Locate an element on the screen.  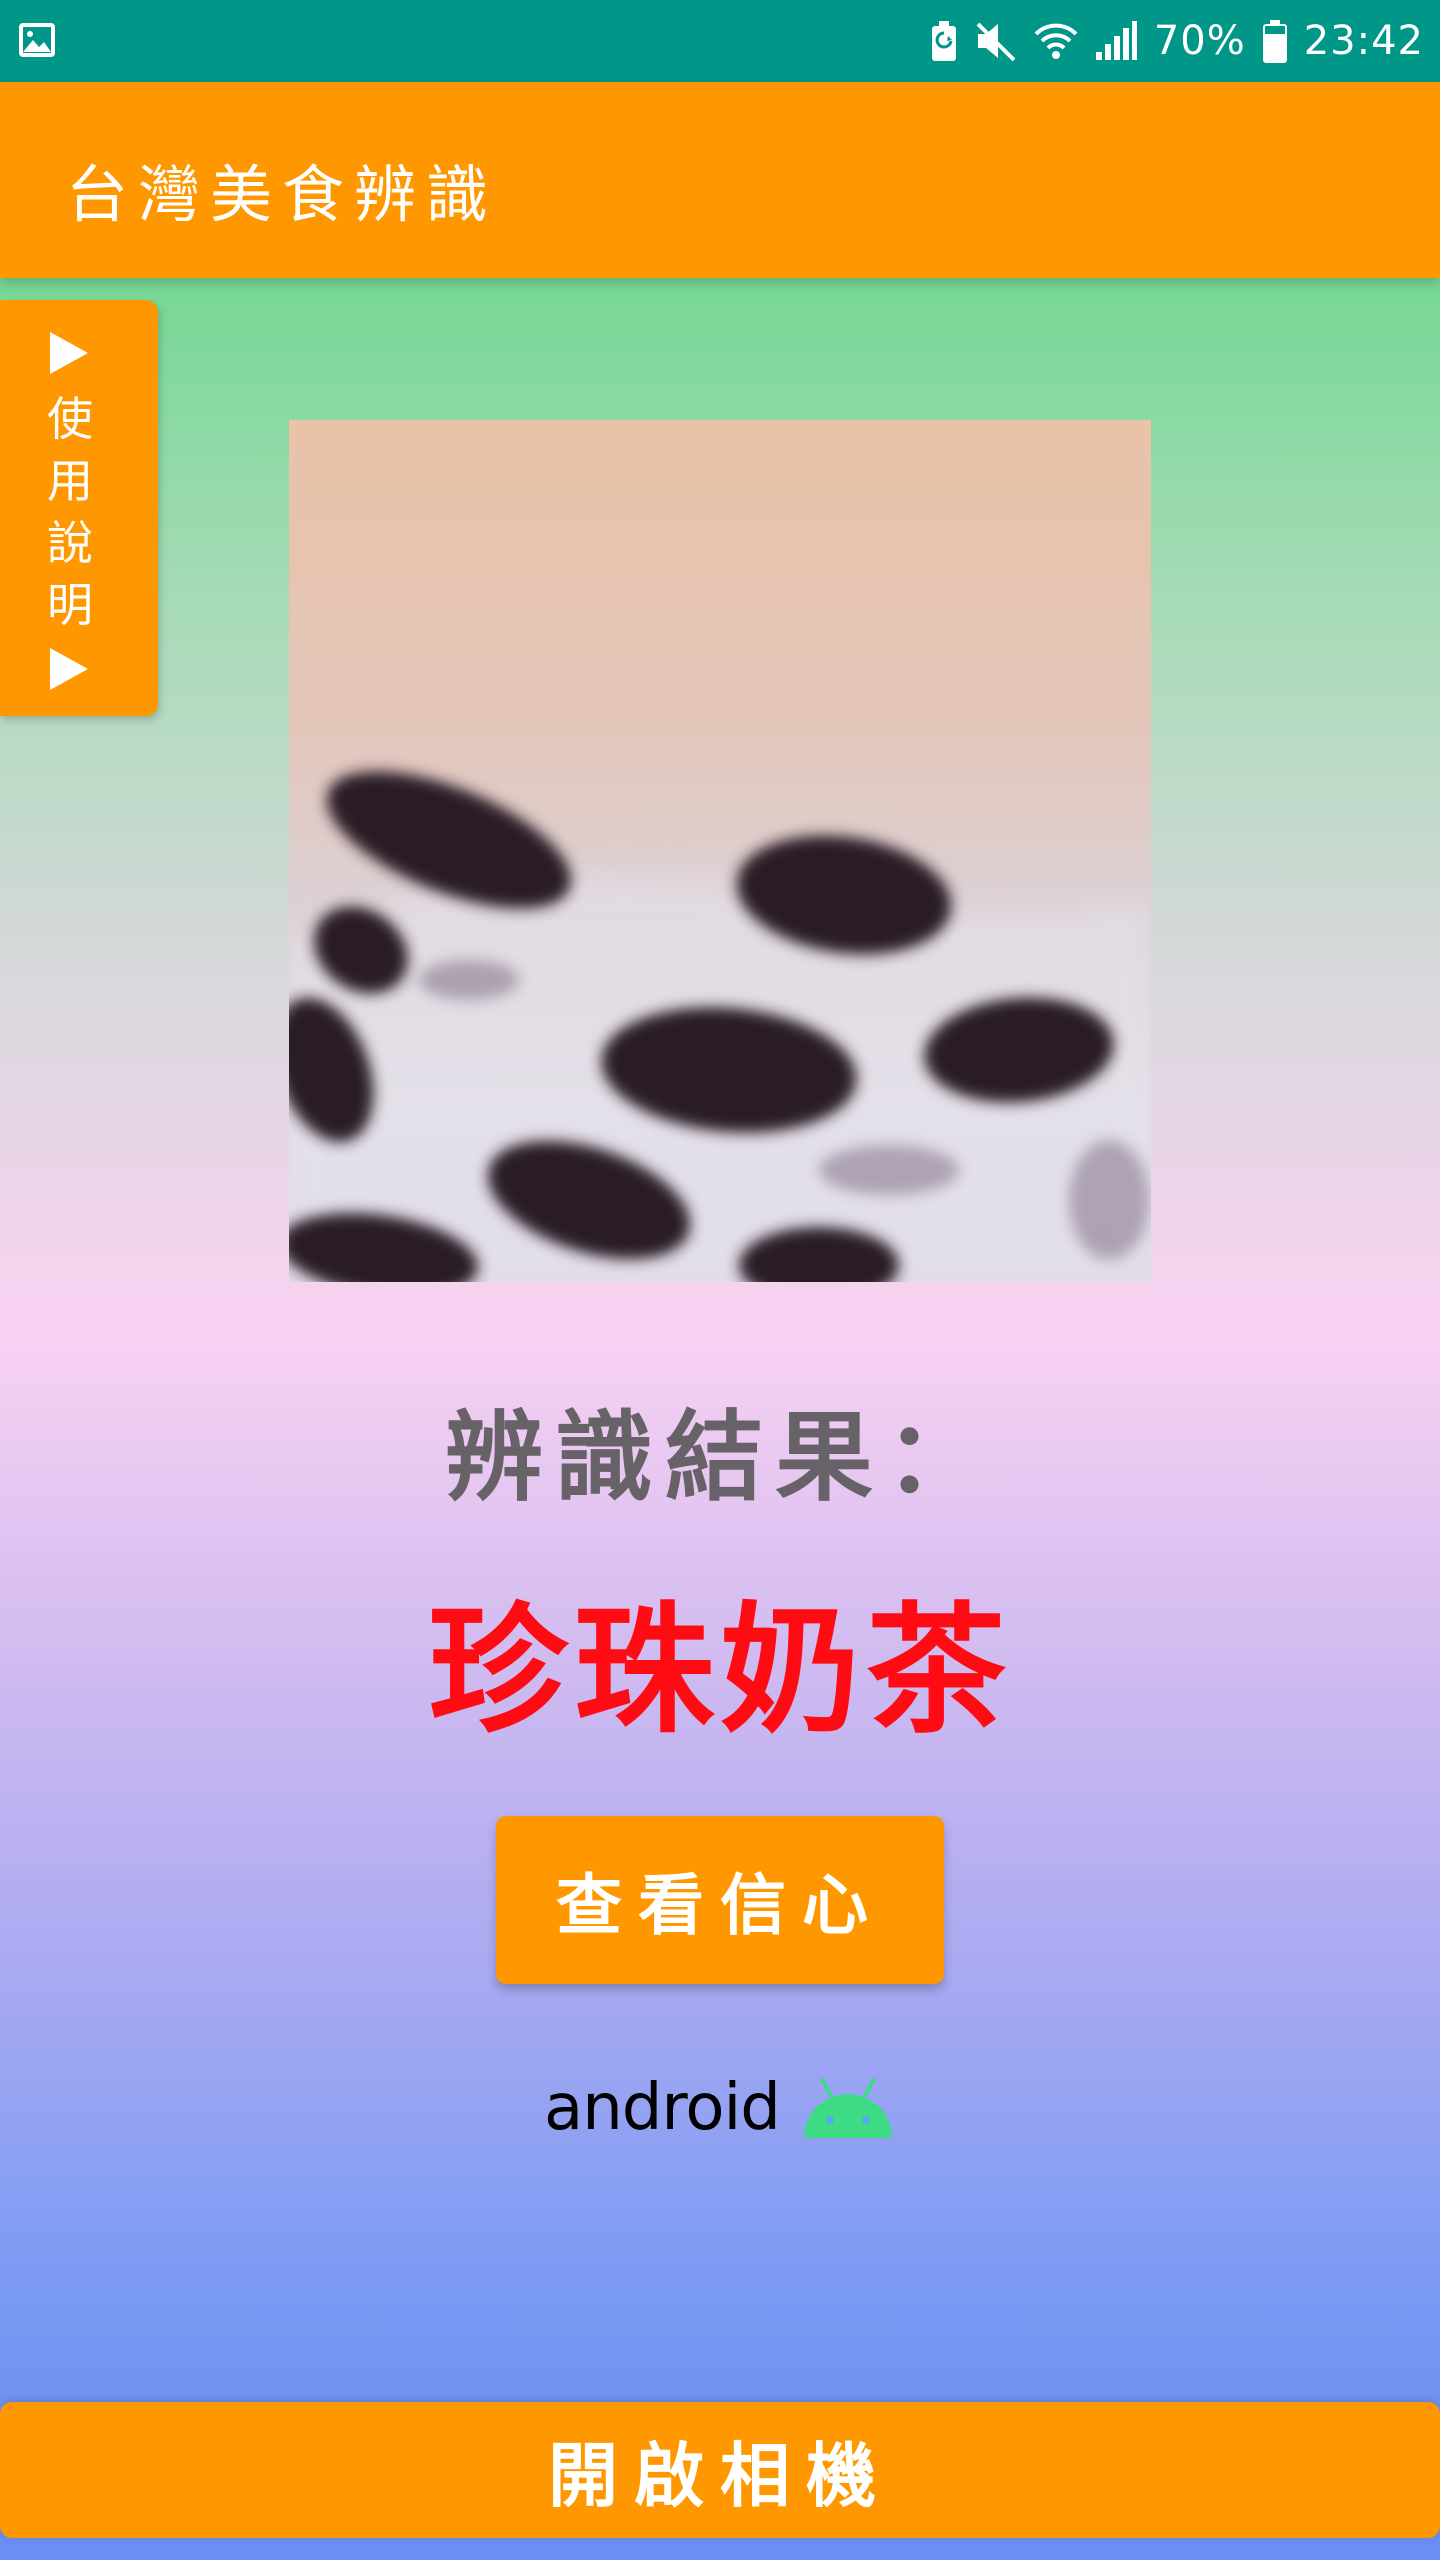
wifi-icon is located at coordinates (1056, 41).